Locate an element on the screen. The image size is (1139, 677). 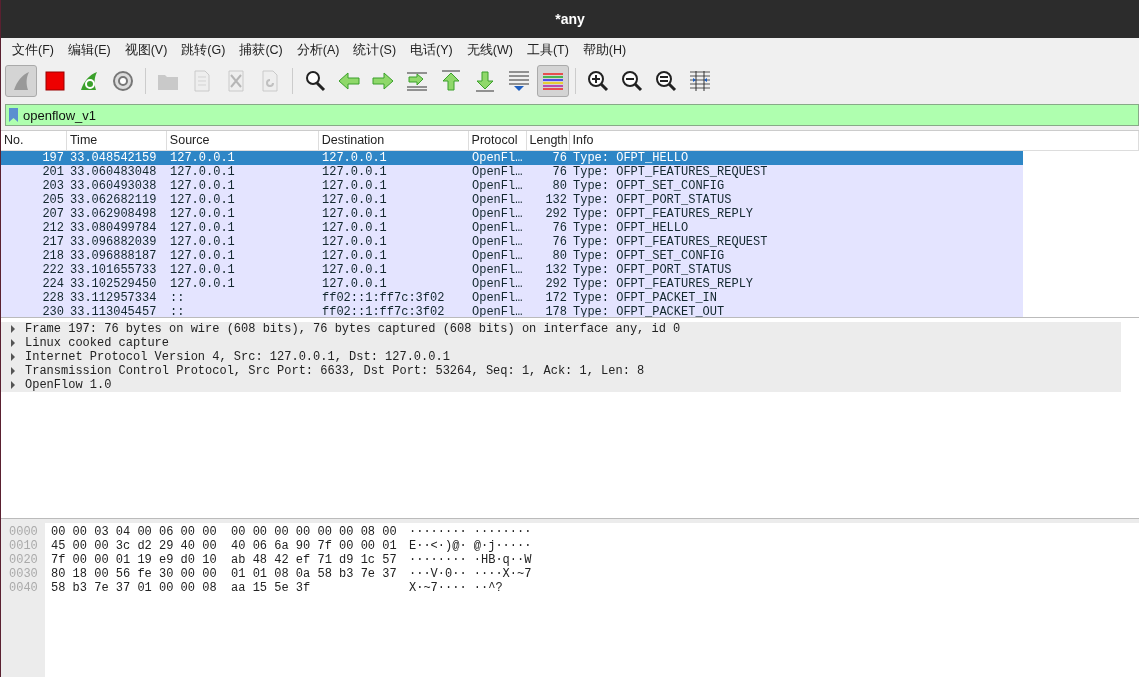
packet-row: 222 33.101655733 127.0.0.1 127.0.0.1 OpenFl… 132 Type: OFPT_PORT_STATUS is located at coordinates (512, 270).